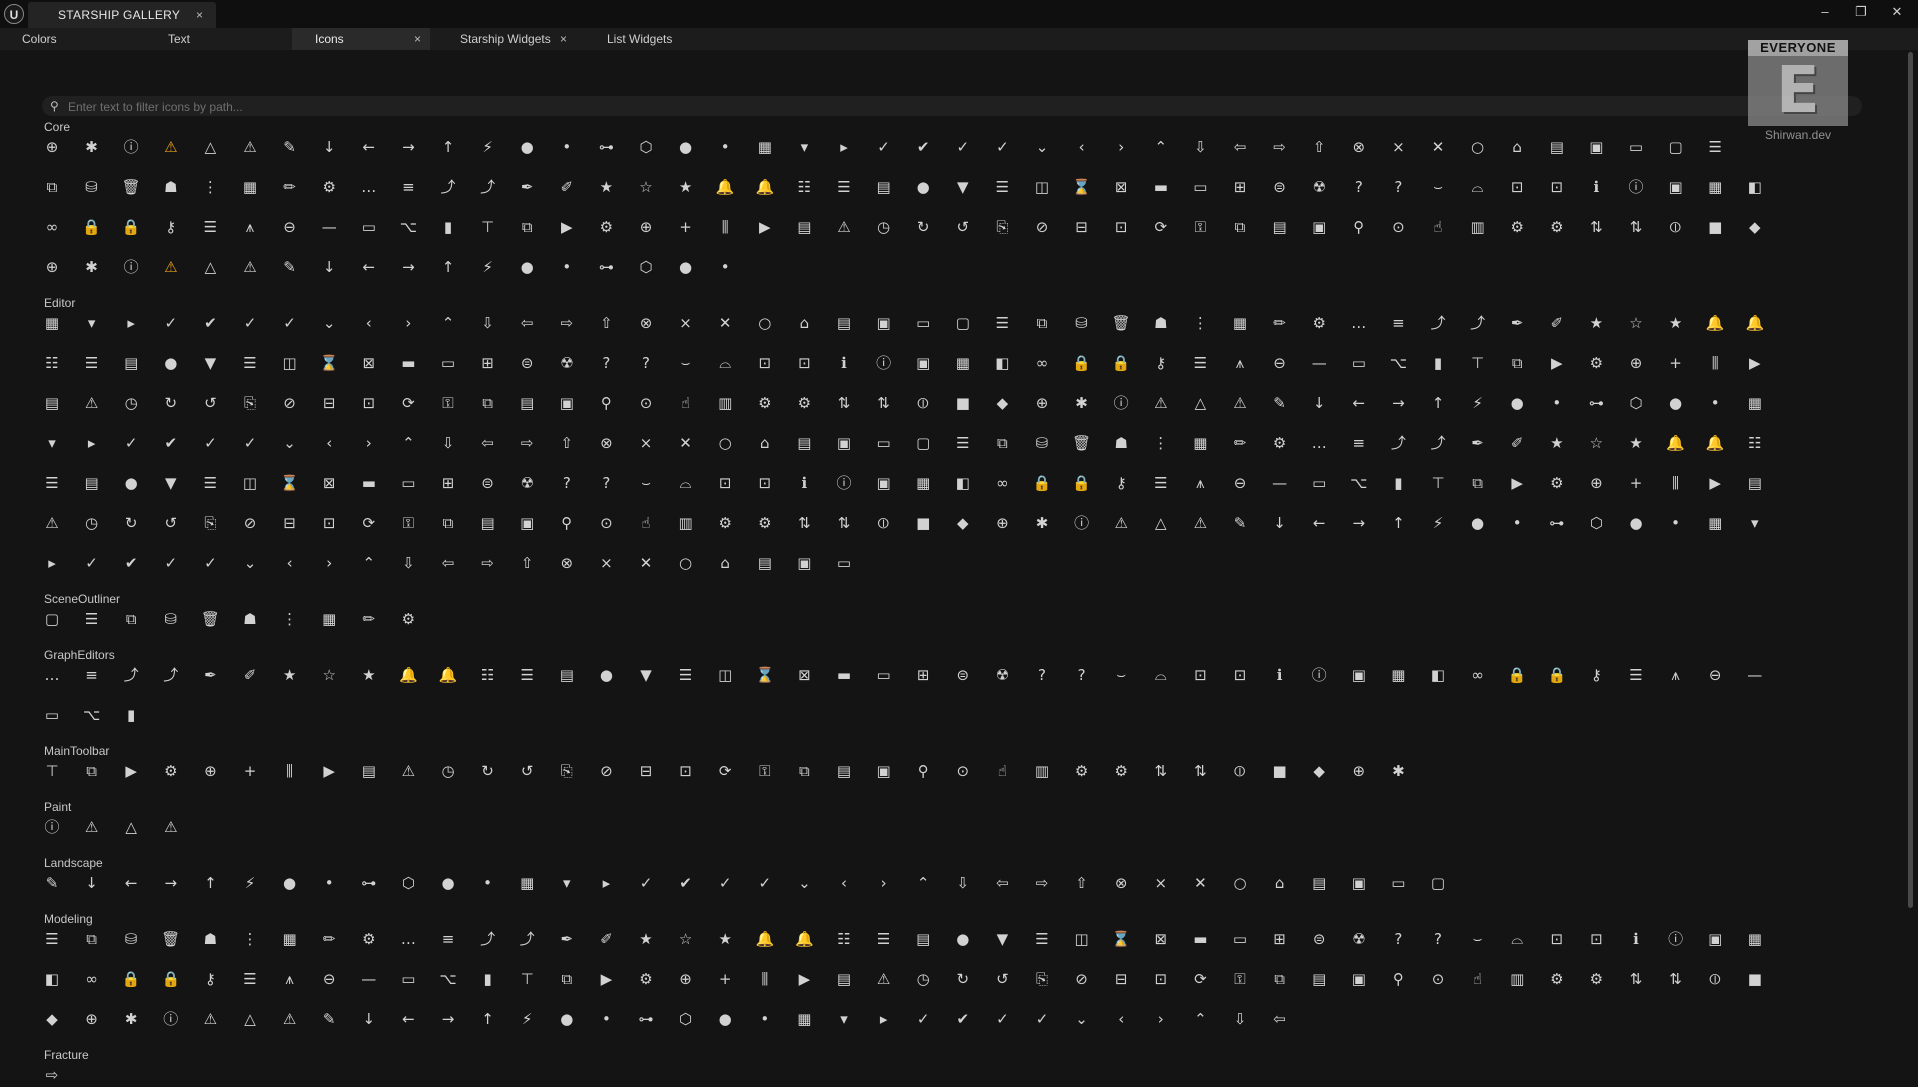 The image size is (1918, 1087). What do you see at coordinates (1200, 979) in the screenshot?
I see `modeling-icon: ⟳` at bounding box center [1200, 979].